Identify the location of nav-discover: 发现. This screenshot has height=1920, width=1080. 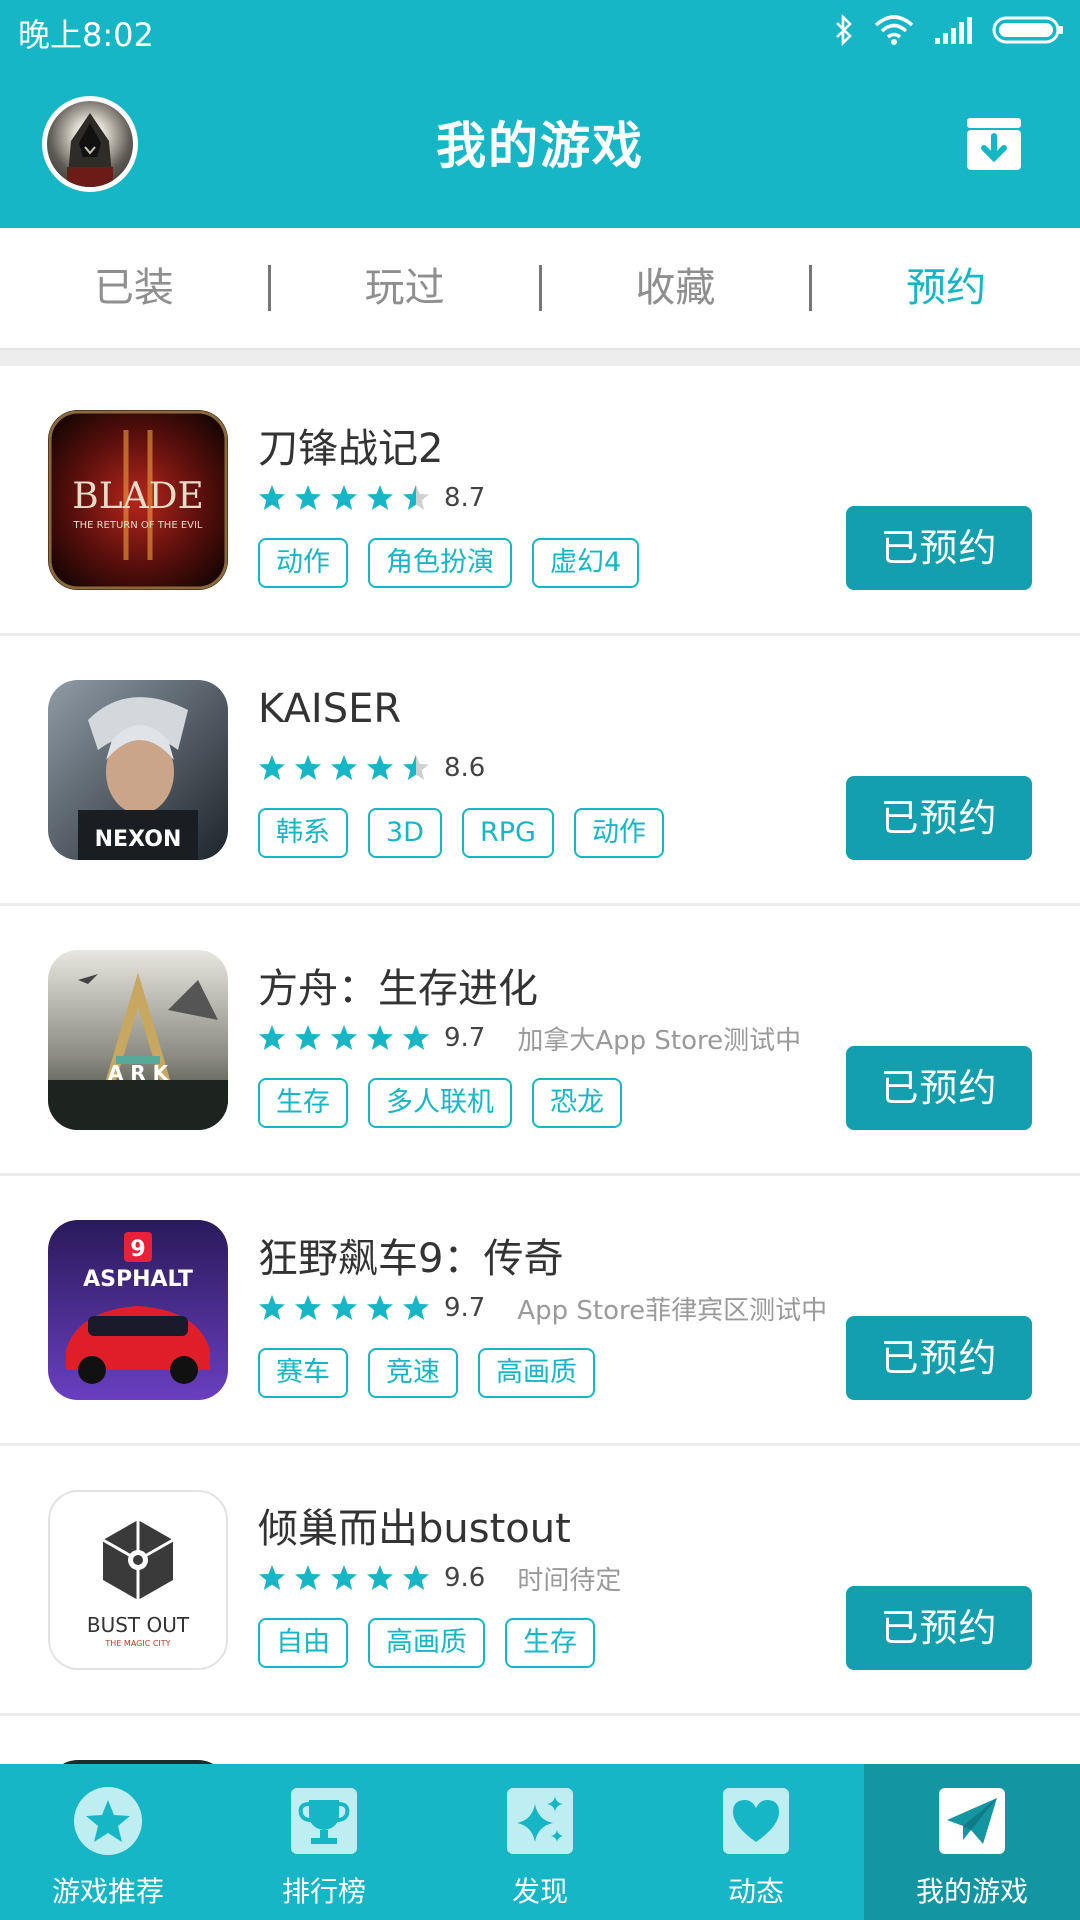
(540, 1842).